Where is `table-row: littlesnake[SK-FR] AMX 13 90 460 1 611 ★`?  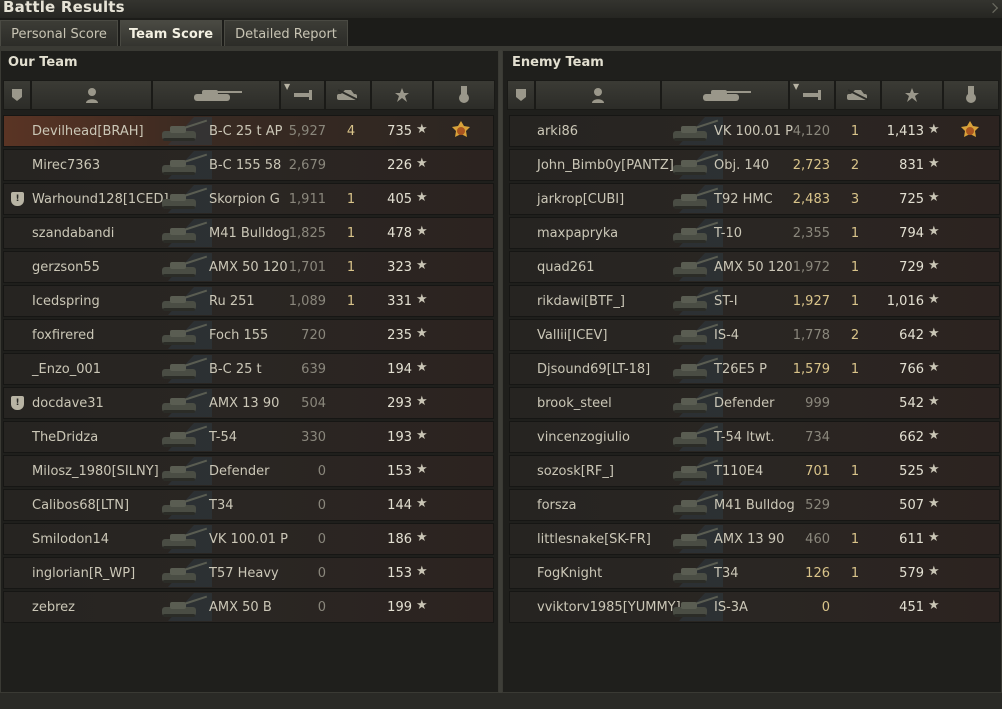 table-row: littlesnake[SK-FR] AMX 13 90 460 1 611 ★ is located at coordinates (754, 539).